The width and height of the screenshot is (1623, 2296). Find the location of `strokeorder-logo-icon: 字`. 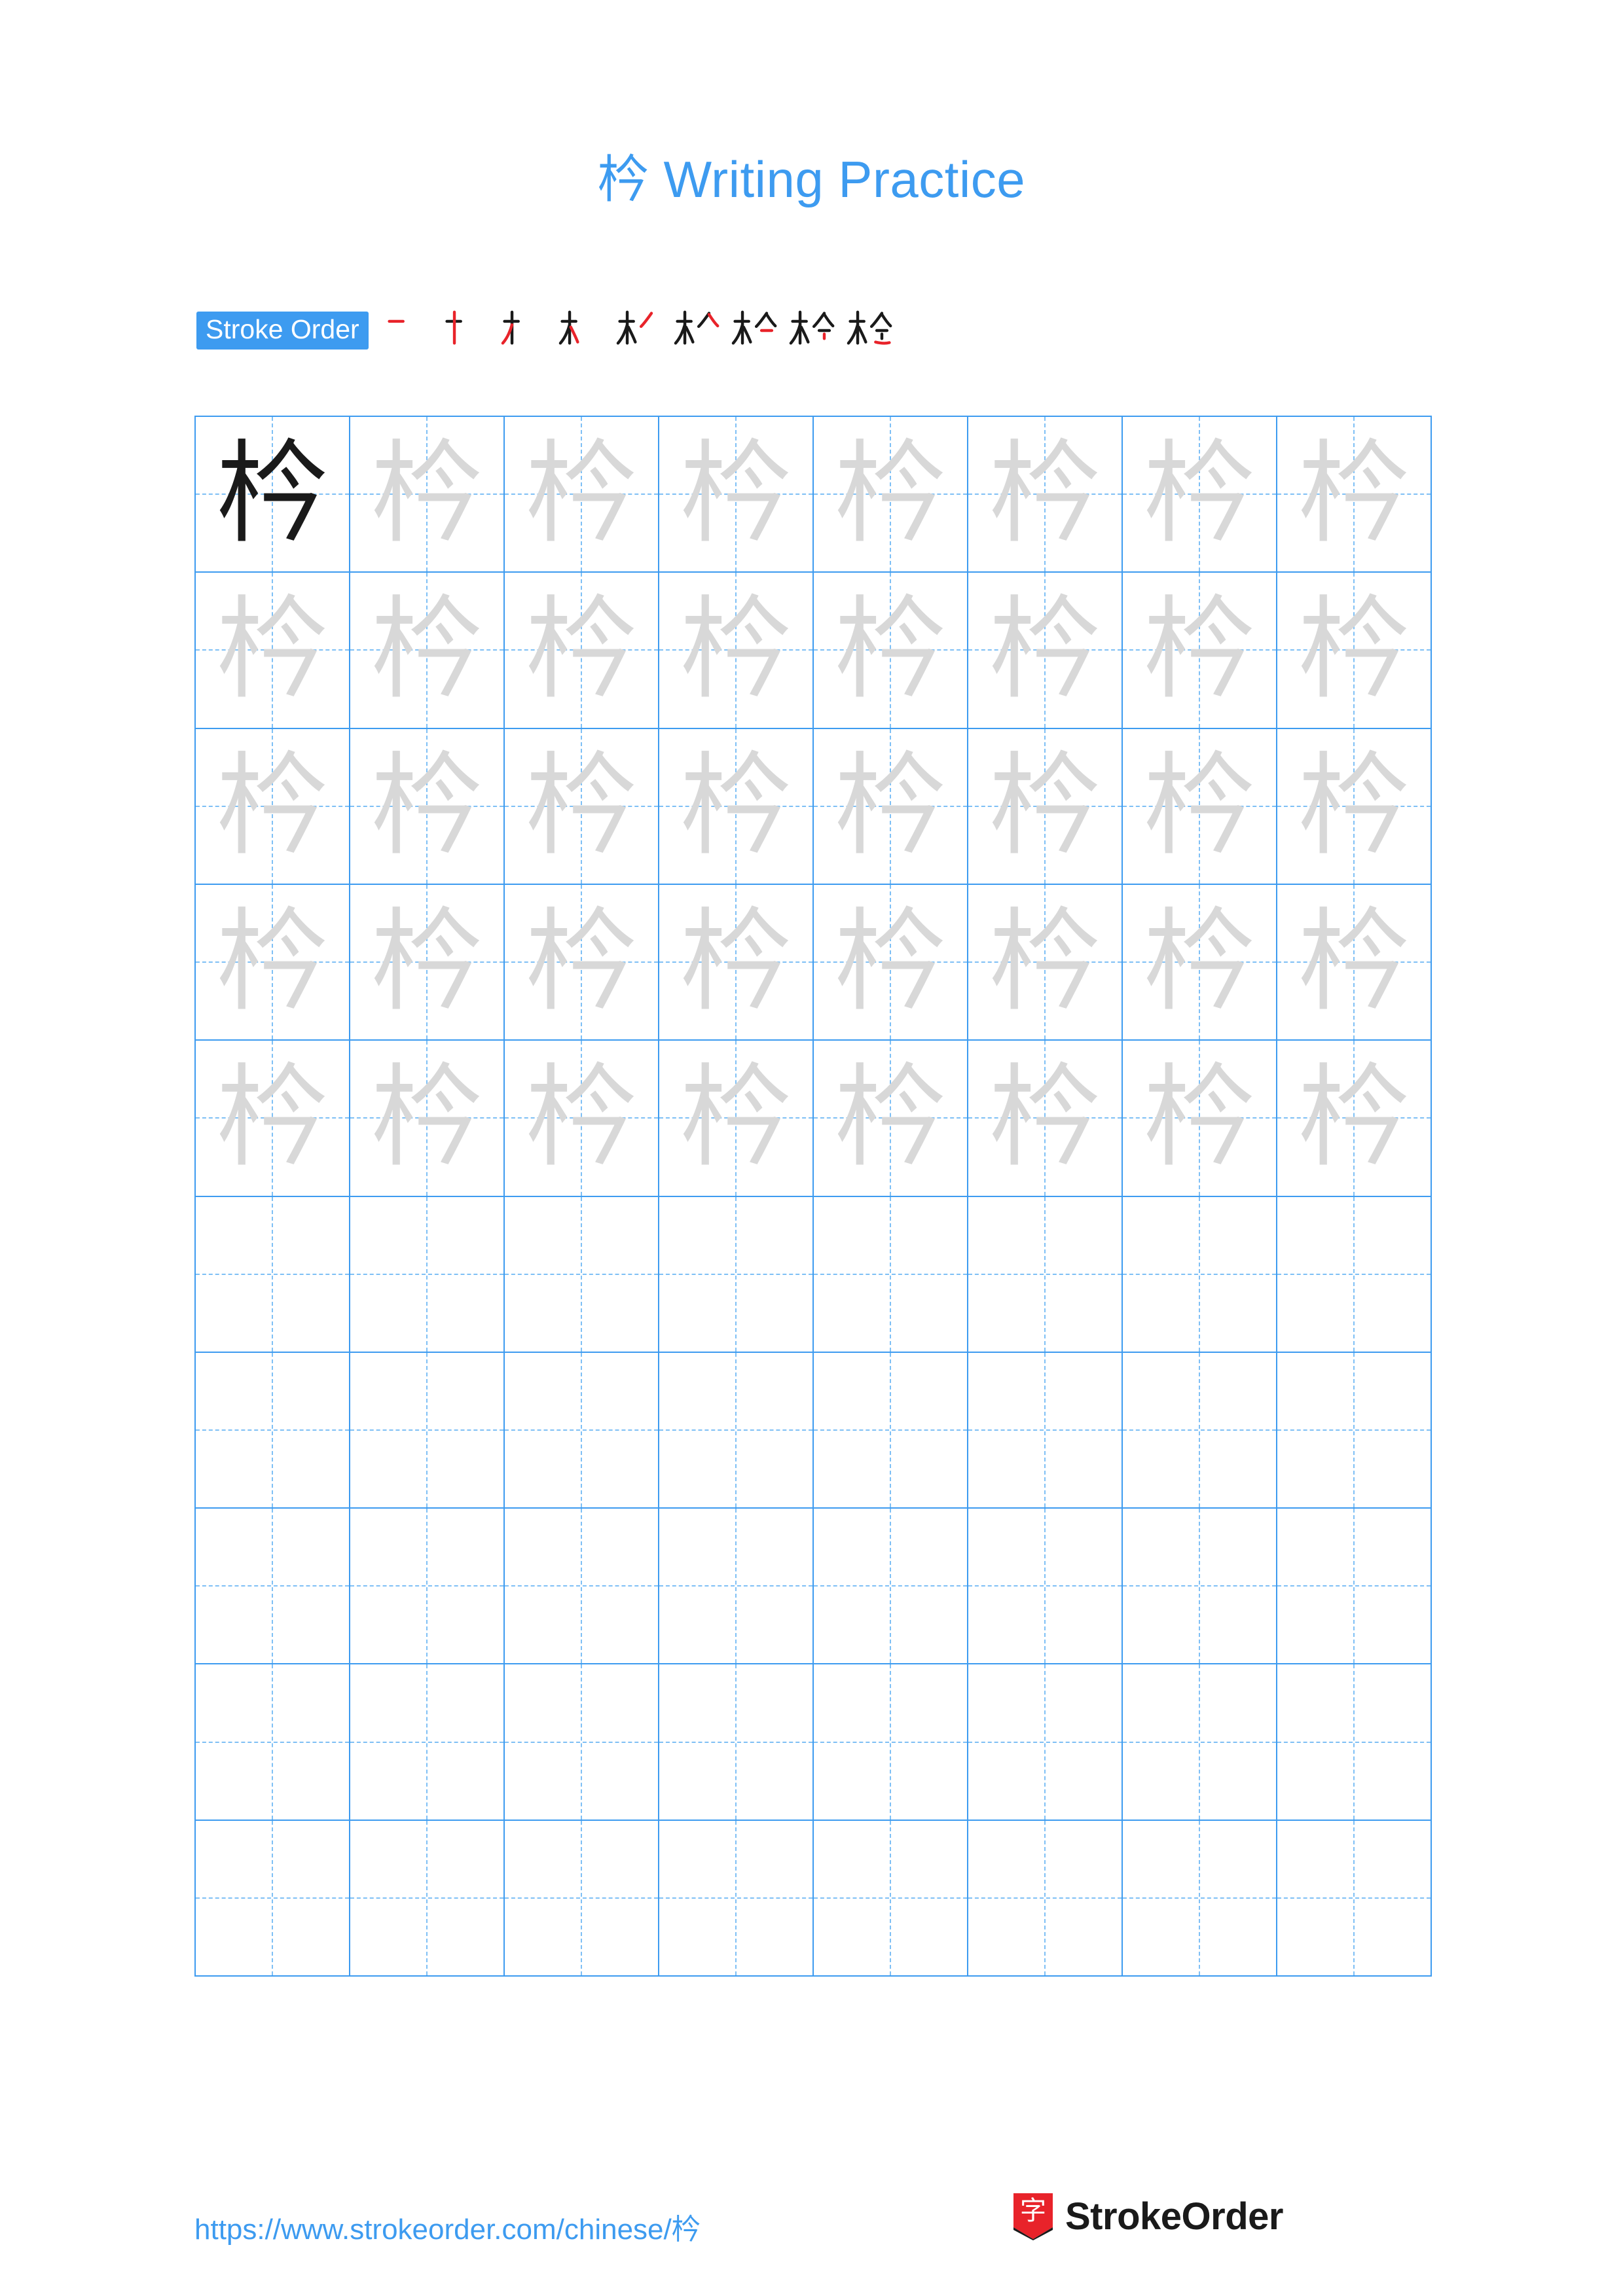

strokeorder-logo-icon: 字 is located at coordinates (1033, 2216).